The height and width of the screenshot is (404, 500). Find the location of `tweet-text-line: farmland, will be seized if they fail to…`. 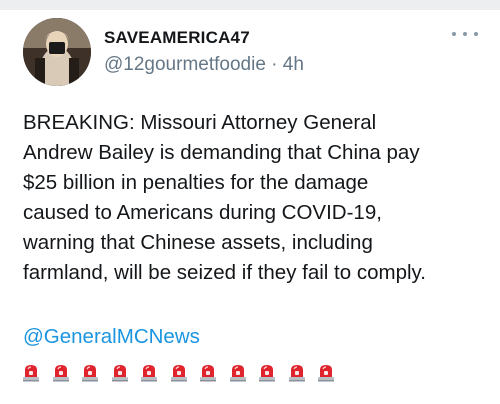

tweet-text-line: farmland, will be seized if they fail to… is located at coordinates (224, 272).